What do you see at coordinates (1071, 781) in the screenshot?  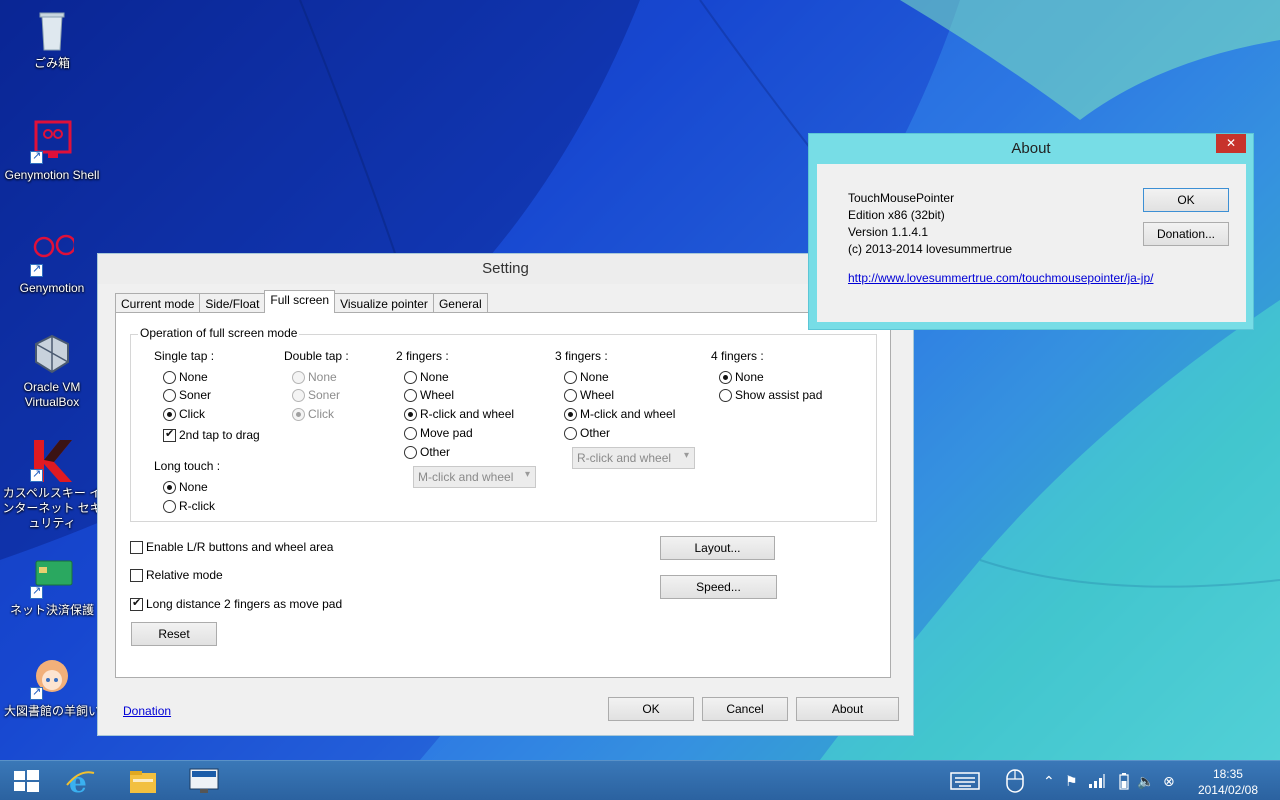 I see `flag-icon: ⚑` at bounding box center [1071, 781].